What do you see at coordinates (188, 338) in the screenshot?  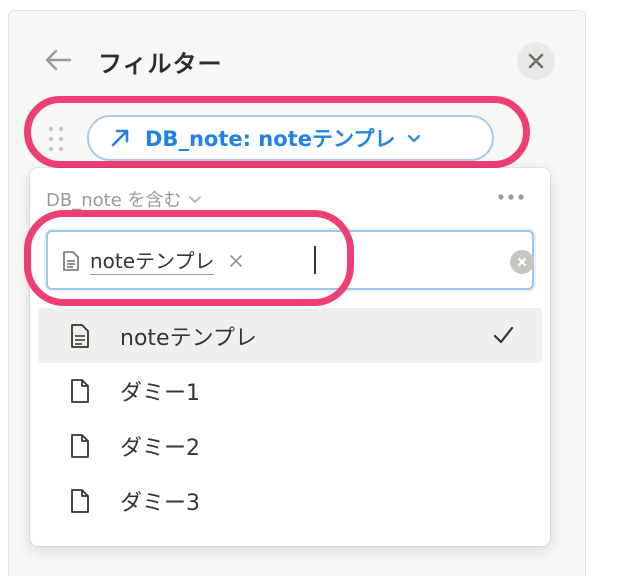 I see `option-label: noteテンプレ` at bounding box center [188, 338].